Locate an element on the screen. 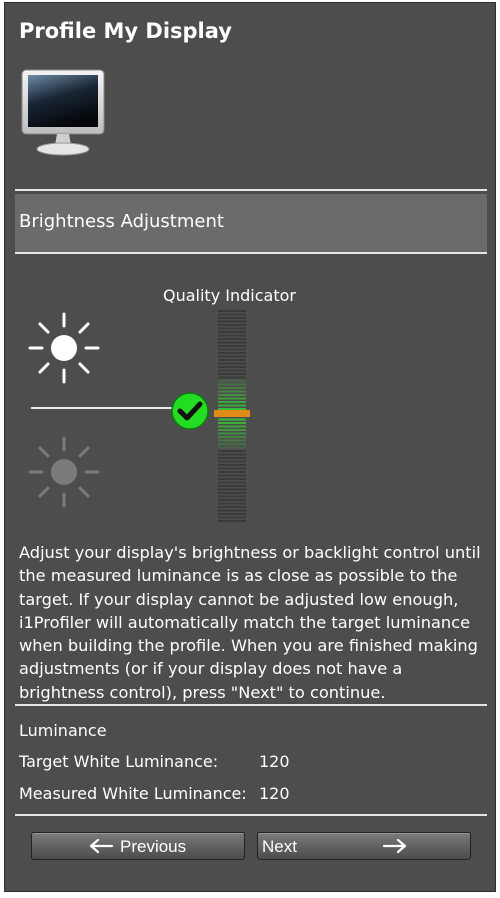  previous-button: Previous is located at coordinates (138, 846).